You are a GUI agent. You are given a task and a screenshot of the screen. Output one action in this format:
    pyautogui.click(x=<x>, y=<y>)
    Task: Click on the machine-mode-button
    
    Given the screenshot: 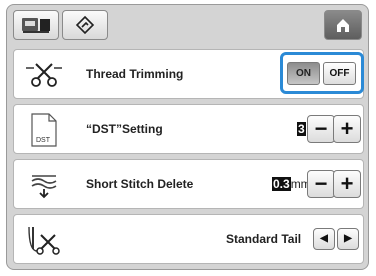 What is the action you would take?
    pyautogui.click(x=36, y=25)
    